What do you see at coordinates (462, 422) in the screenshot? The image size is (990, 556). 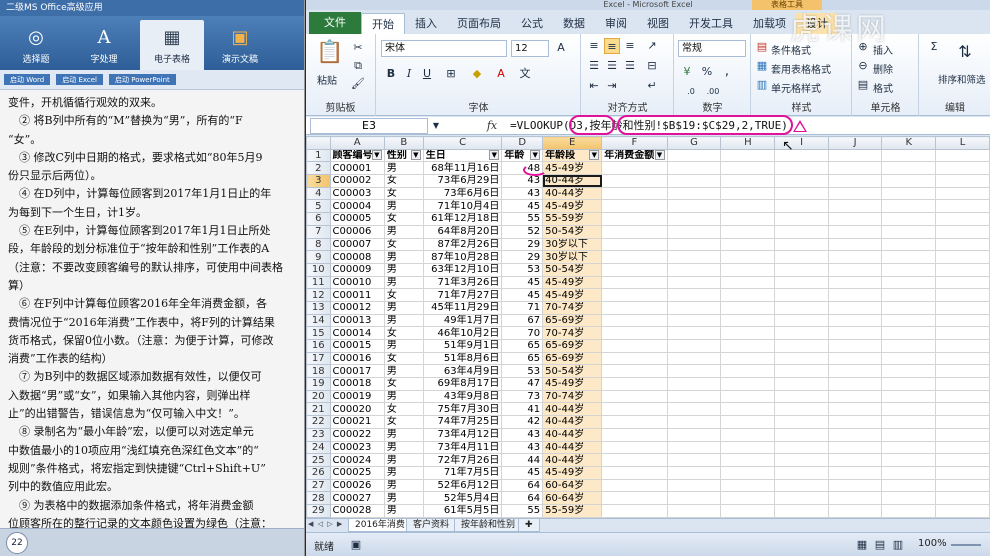 I see `cell: 74年7月25日` at bounding box center [462, 422].